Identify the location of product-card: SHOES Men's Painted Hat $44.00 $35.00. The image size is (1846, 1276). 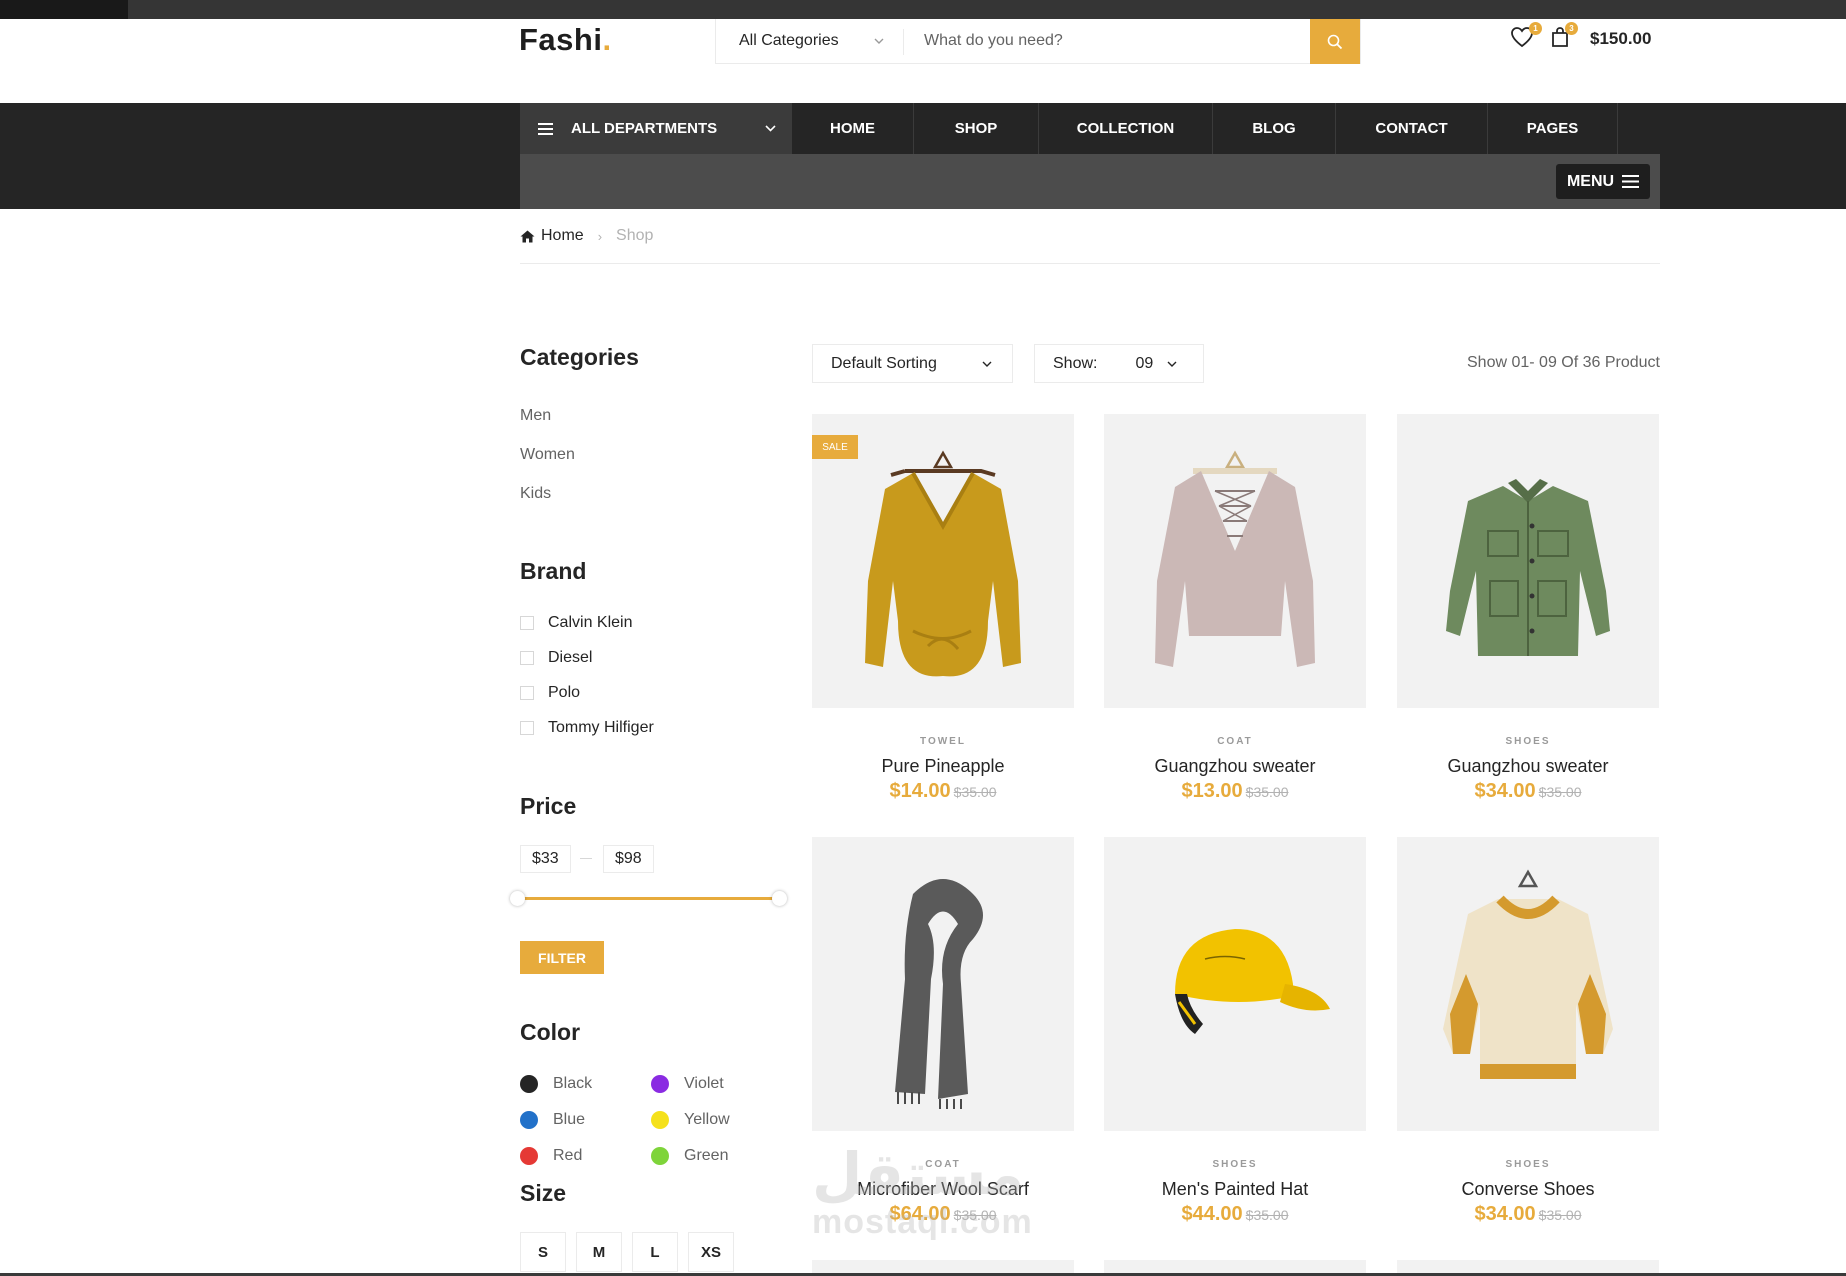
(1235, 1031).